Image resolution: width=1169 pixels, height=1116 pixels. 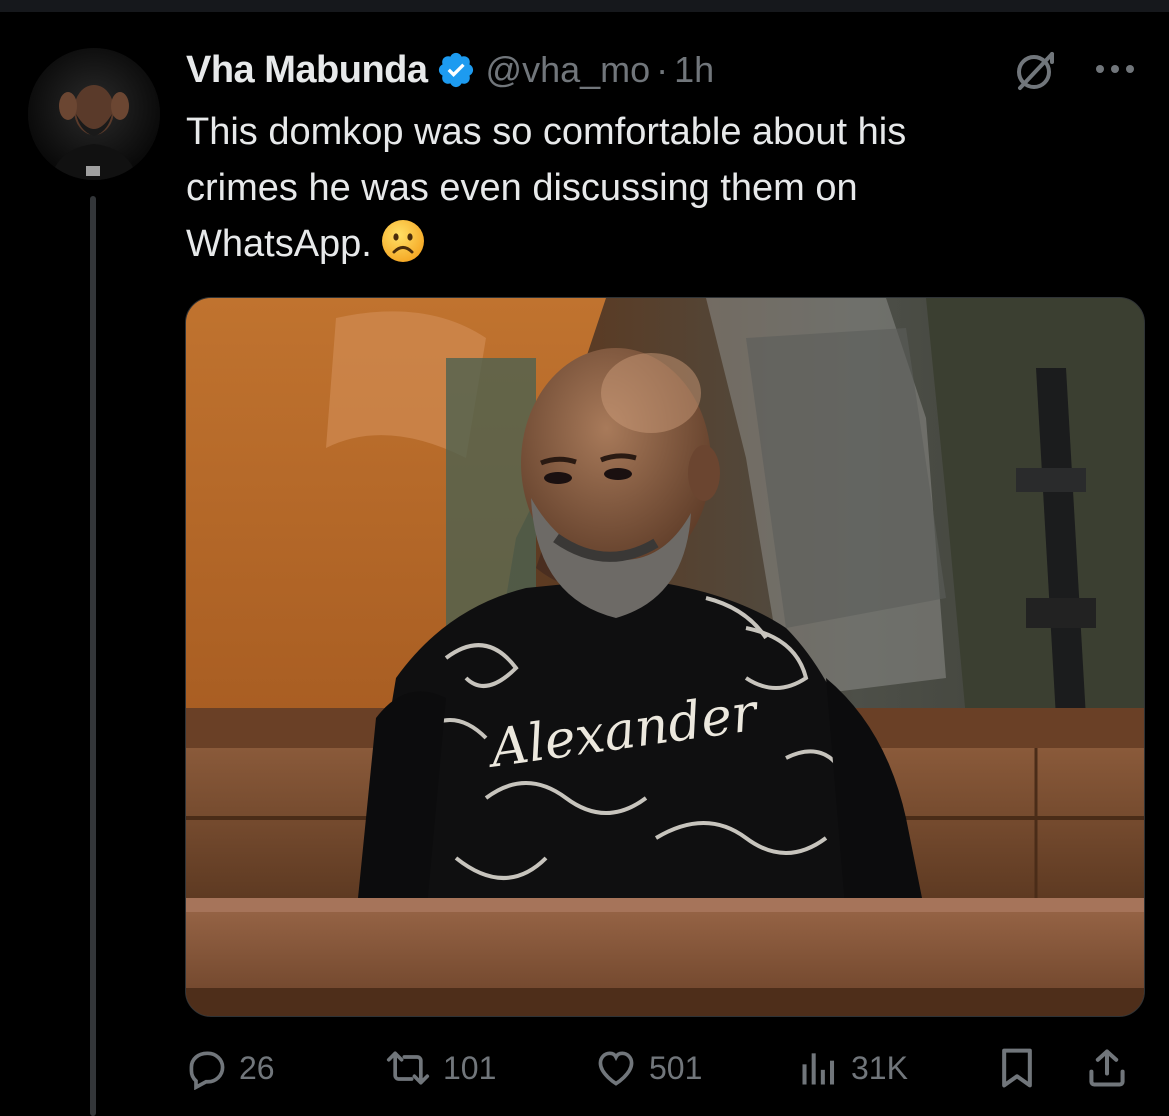 What do you see at coordinates (470, 1067) in the screenshot?
I see `repost-count: 101` at bounding box center [470, 1067].